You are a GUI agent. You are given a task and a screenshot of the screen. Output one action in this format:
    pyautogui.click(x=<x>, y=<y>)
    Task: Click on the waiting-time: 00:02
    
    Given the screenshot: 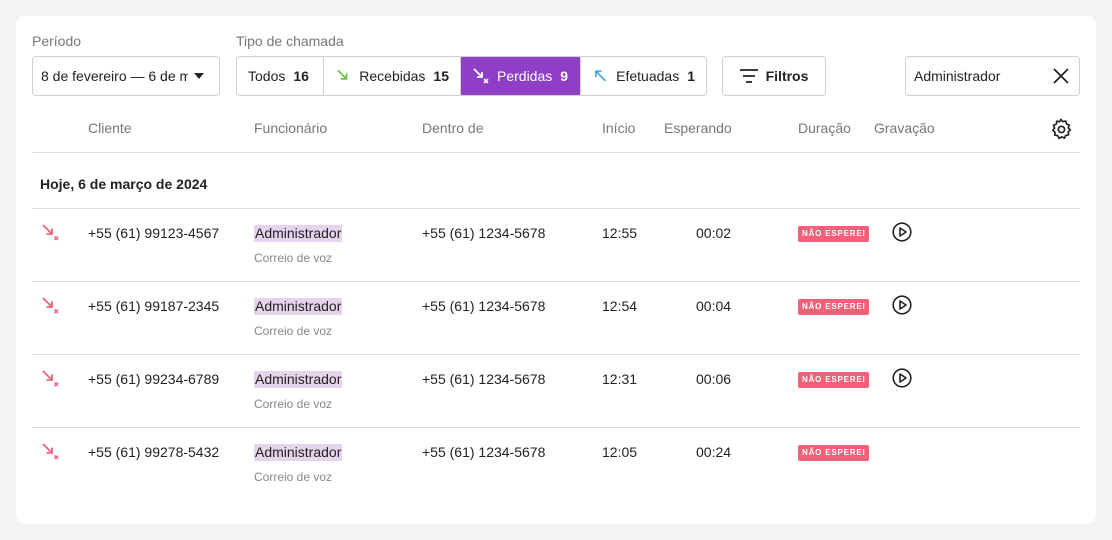 What is the action you would take?
    pyautogui.click(x=714, y=233)
    